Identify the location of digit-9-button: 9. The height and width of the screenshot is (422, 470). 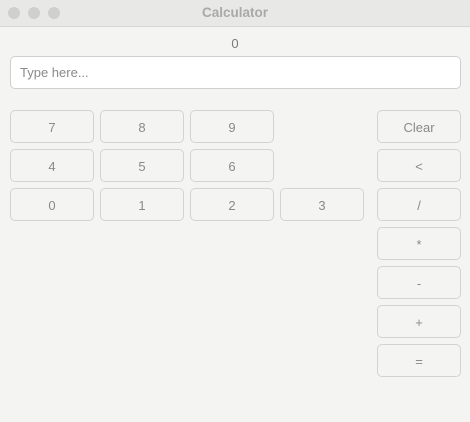
(232, 126).